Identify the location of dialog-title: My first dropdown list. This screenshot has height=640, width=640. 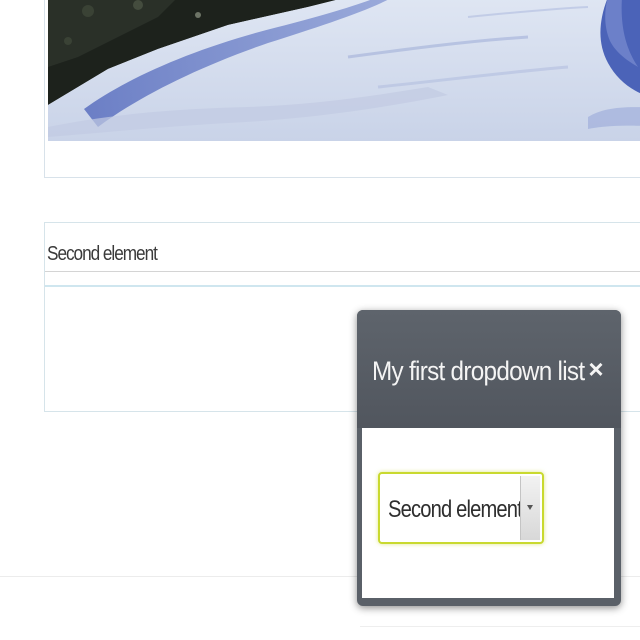
(478, 371).